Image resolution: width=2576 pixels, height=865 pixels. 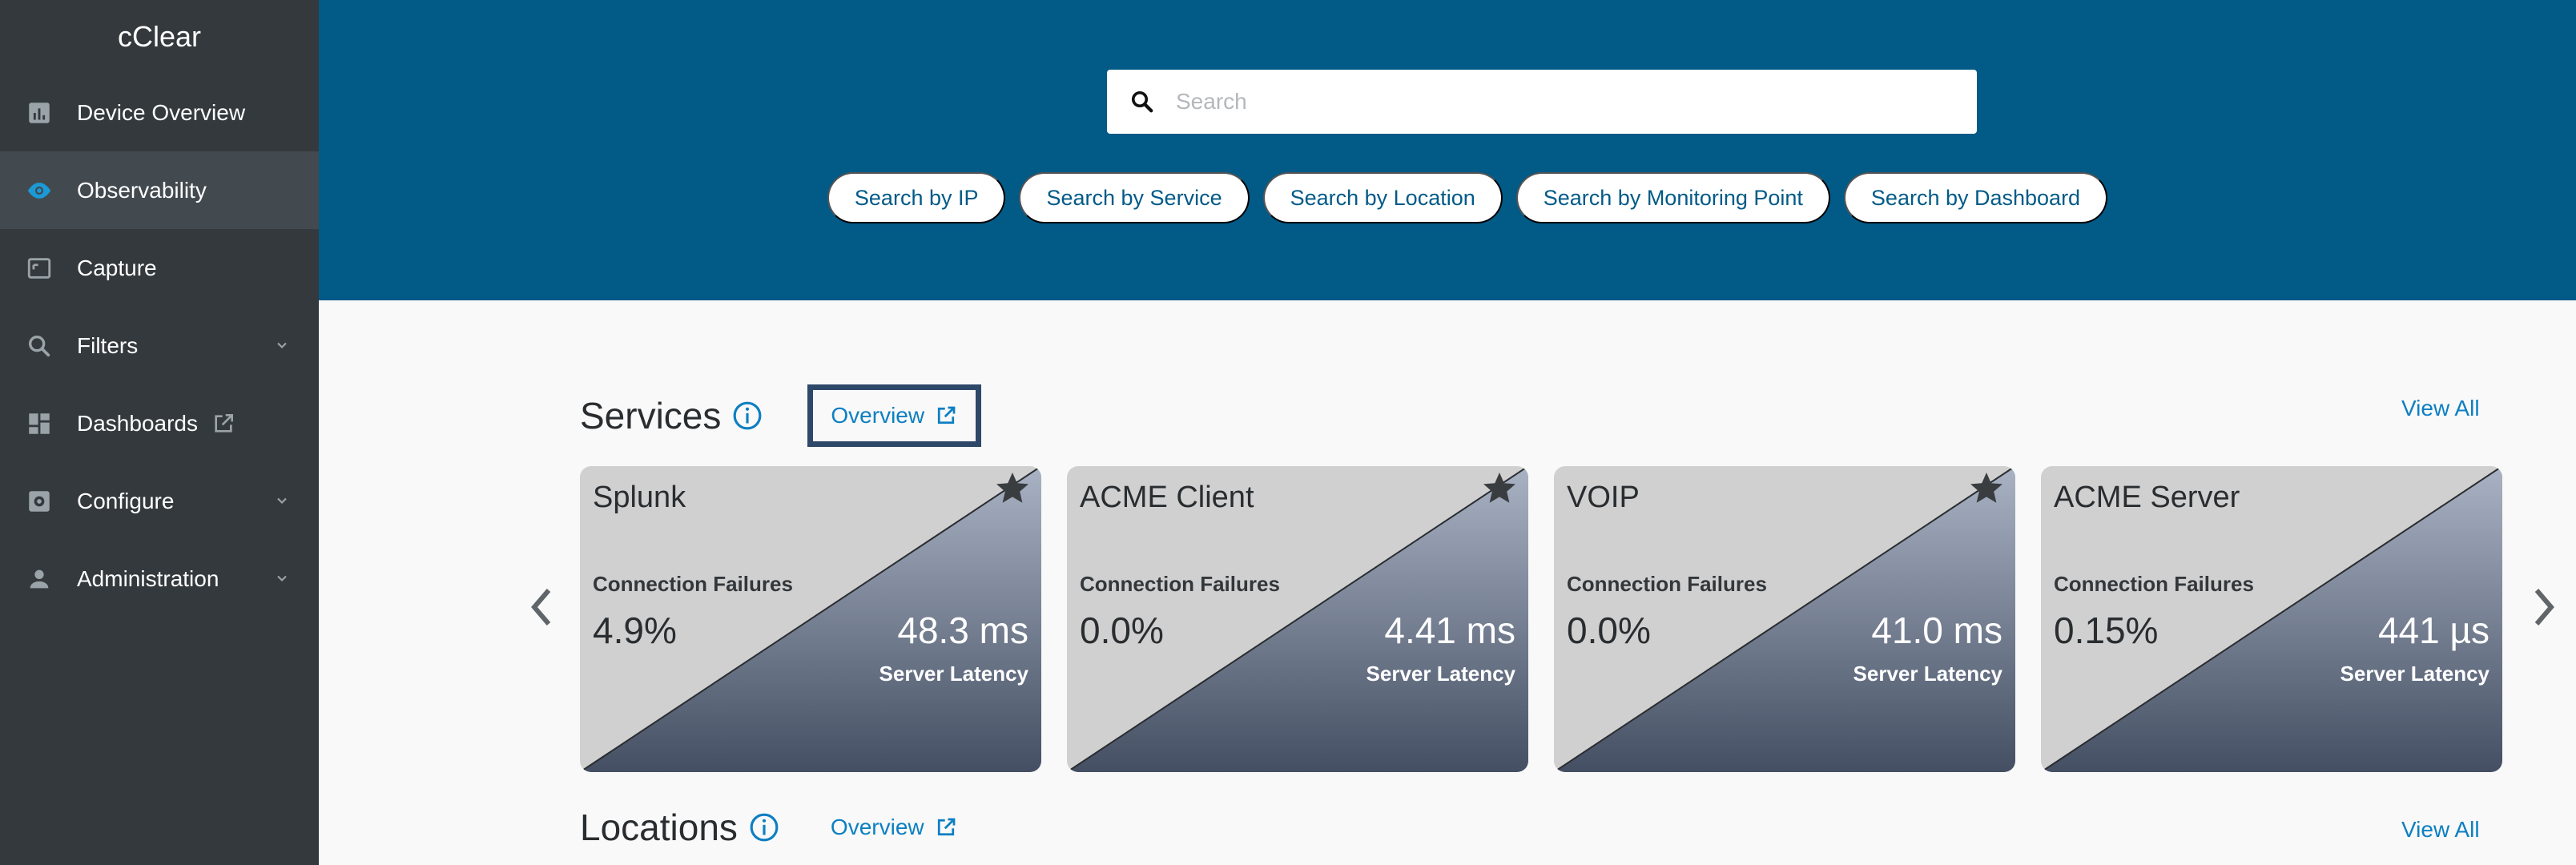 What do you see at coordinates (1134, 197) in the screenshot?
I see `search-by-service-button: Search by Service` at bounding box center [1134, 197].